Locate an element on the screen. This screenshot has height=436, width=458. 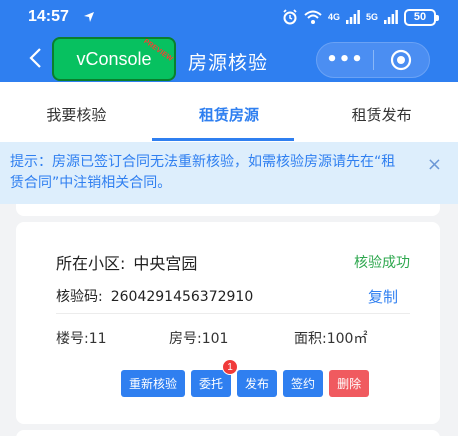
card-divider is located at coordinates (233, 313).